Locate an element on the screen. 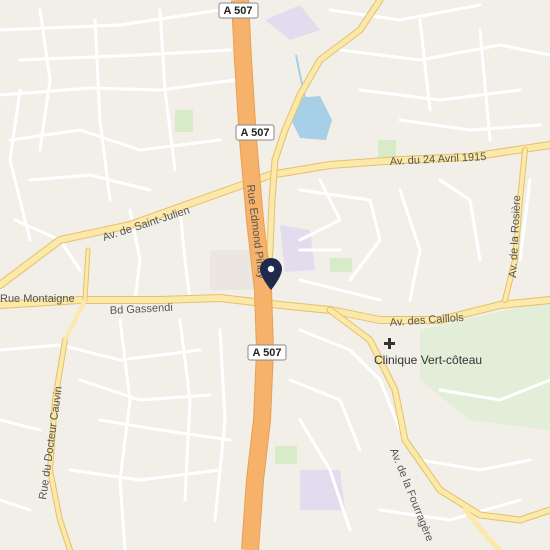  label-rue-montaigne: Rue Montaigne is located at coordinates (37, 299).